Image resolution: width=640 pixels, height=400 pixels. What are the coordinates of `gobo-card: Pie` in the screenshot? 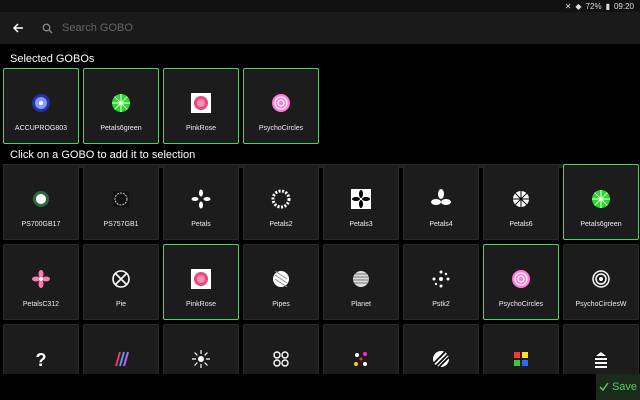 It's located at (121, 282).